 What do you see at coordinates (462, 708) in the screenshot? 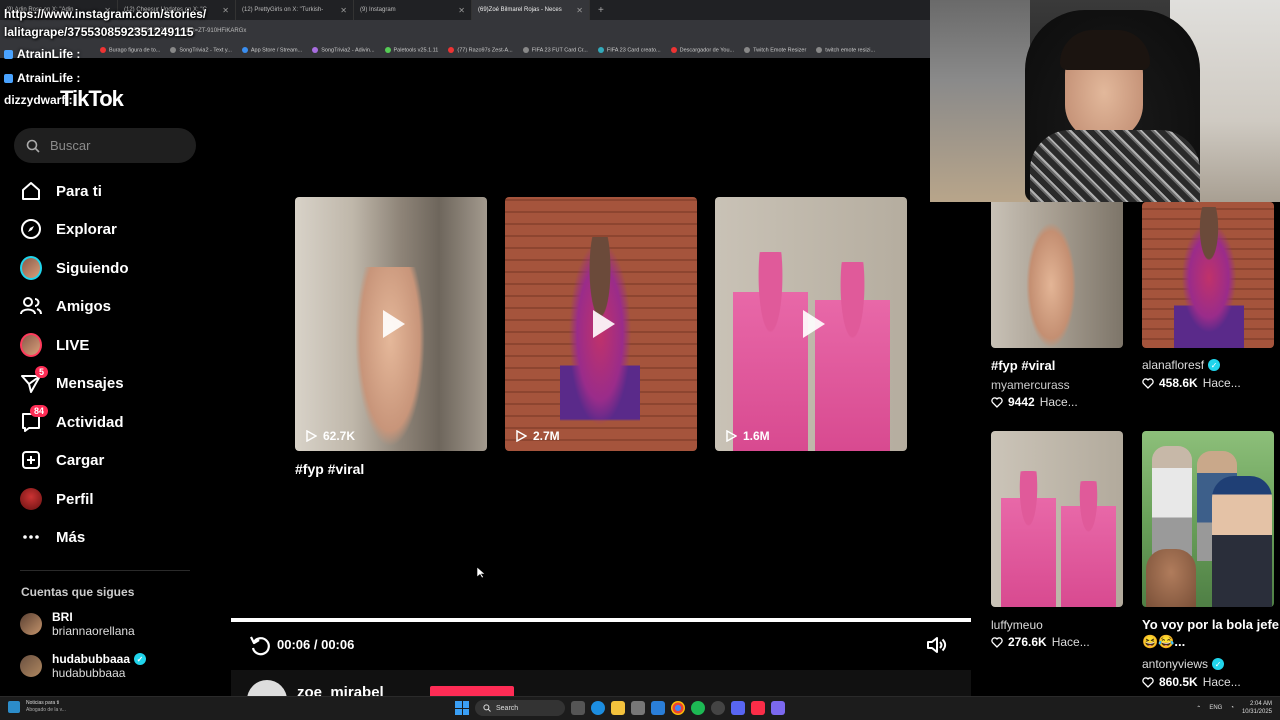
I see `windows-start-icon` at bounding box center [462, 708].